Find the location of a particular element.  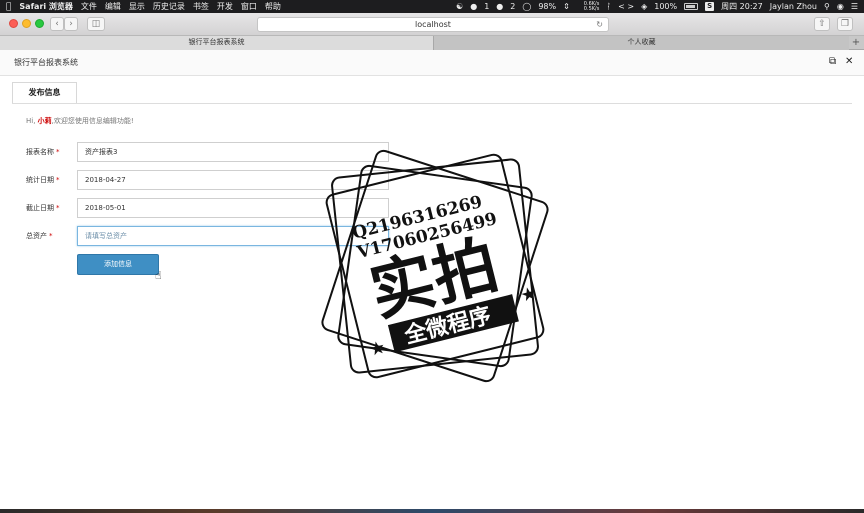

restore-window-icon: ⧉ is located at coordinates (832, 62).